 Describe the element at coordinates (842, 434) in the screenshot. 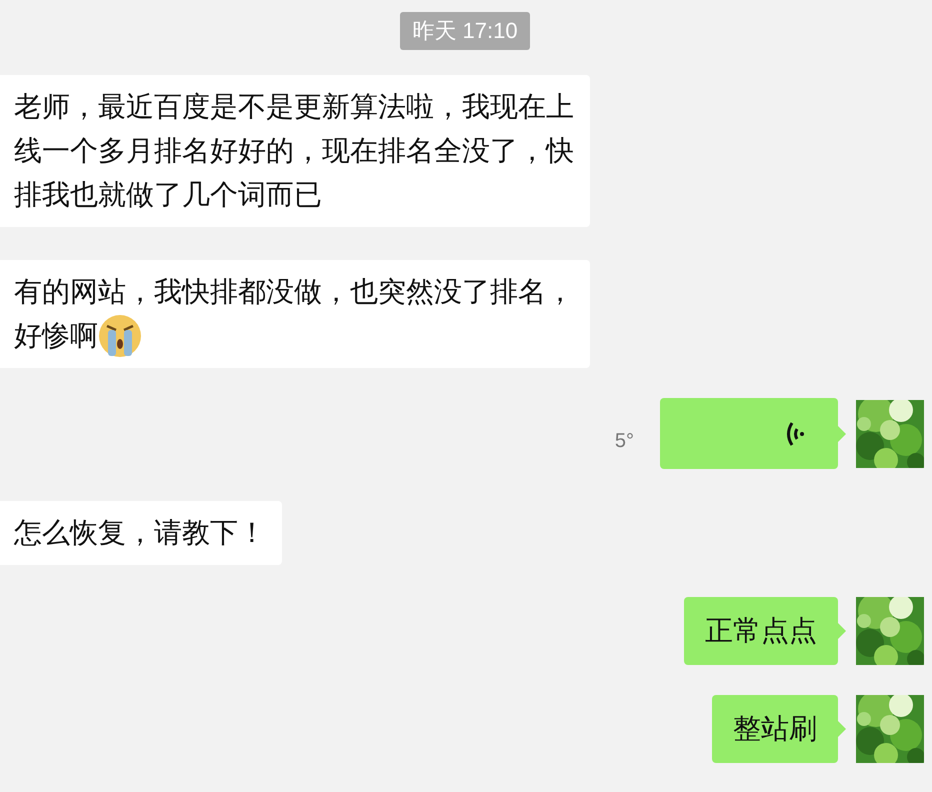

I see `bubble-tail` at that location.